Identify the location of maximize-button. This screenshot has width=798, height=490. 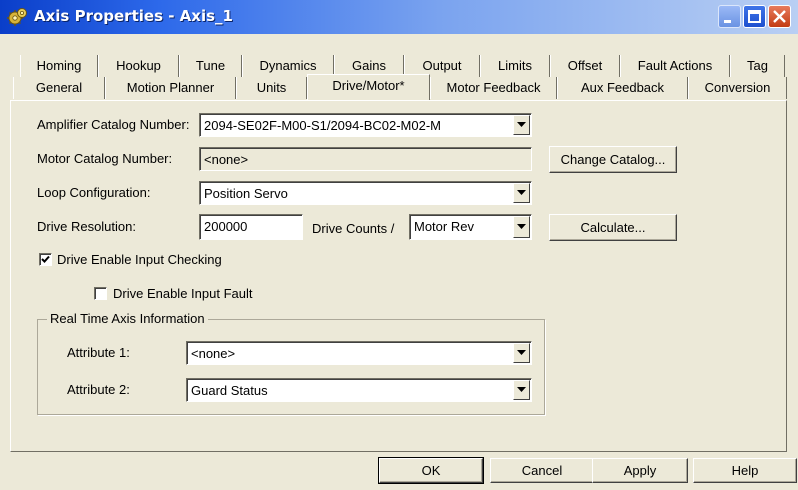
(754, 16).